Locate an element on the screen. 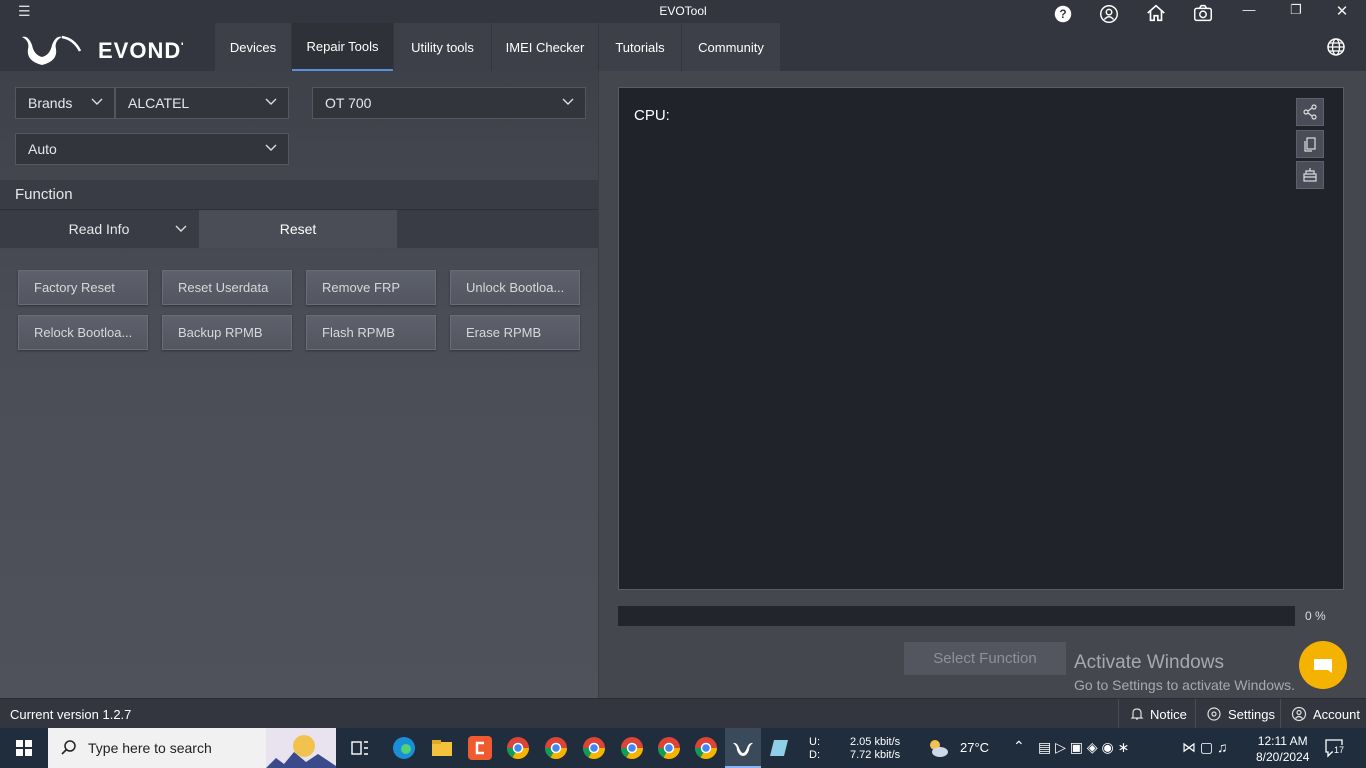  chrome-profile-4-icon is located at coordinates (669, 748).